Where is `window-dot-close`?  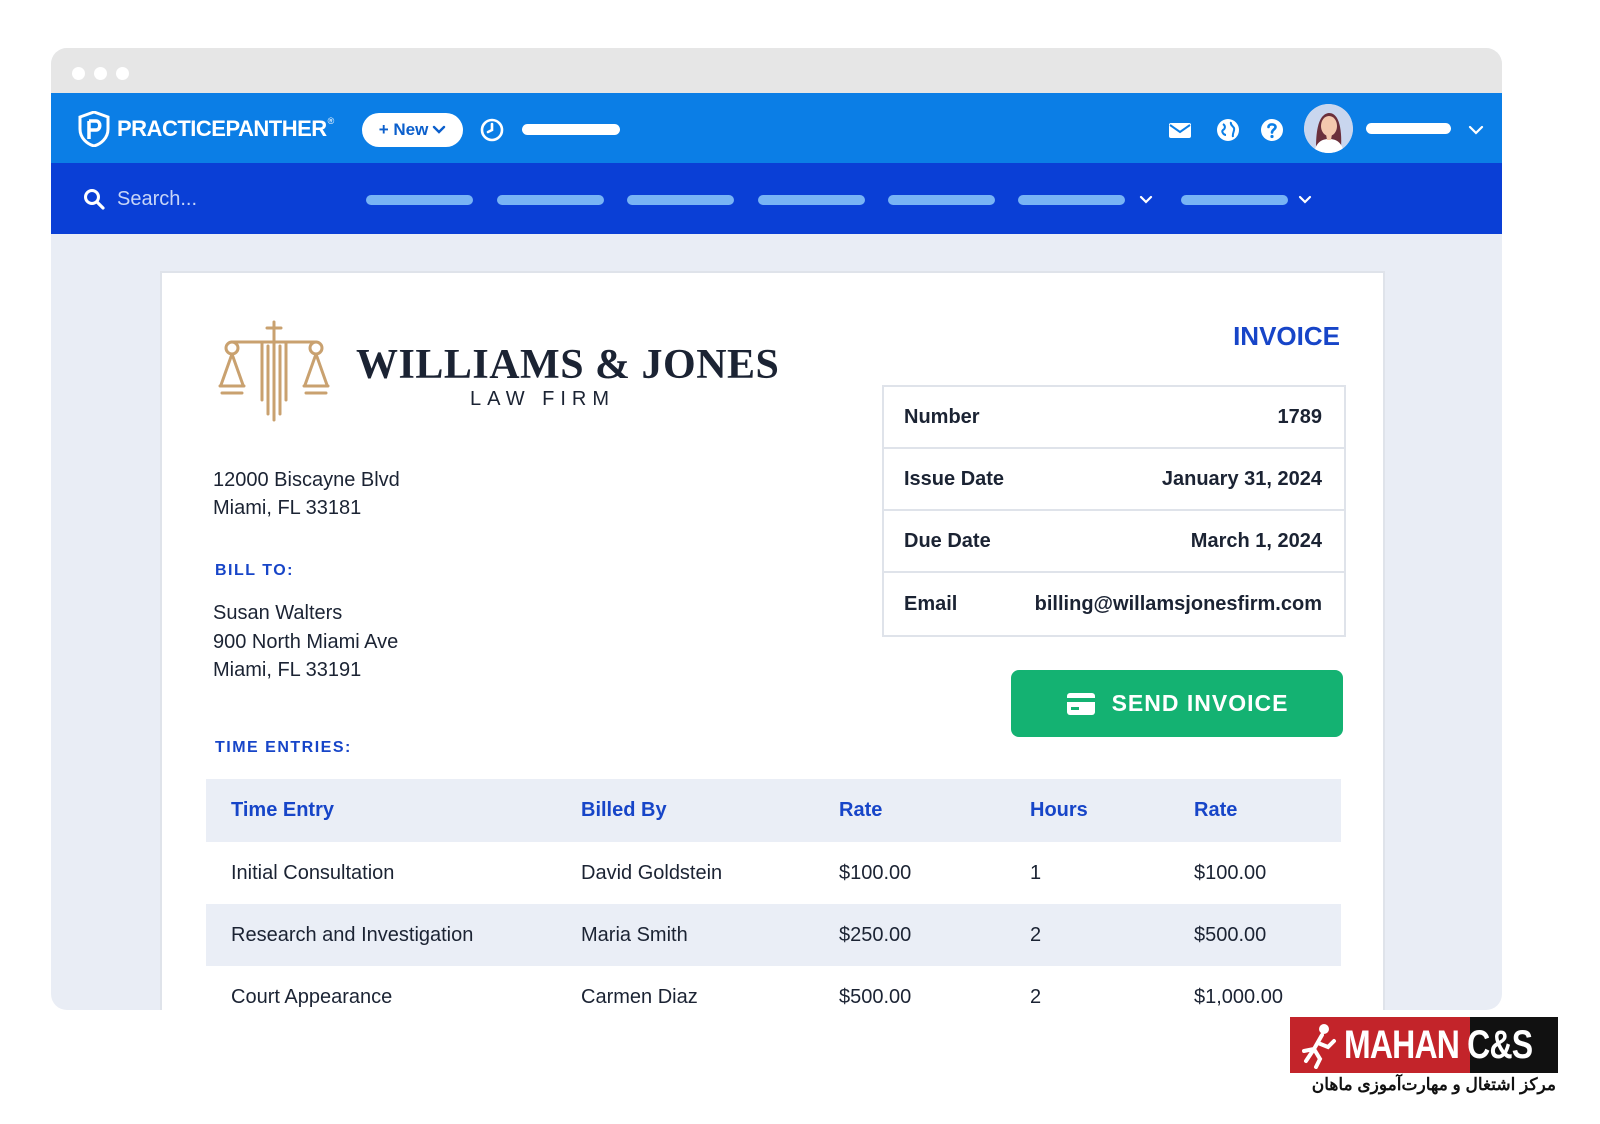
window-dot-close is located at coordinates (78, 73).